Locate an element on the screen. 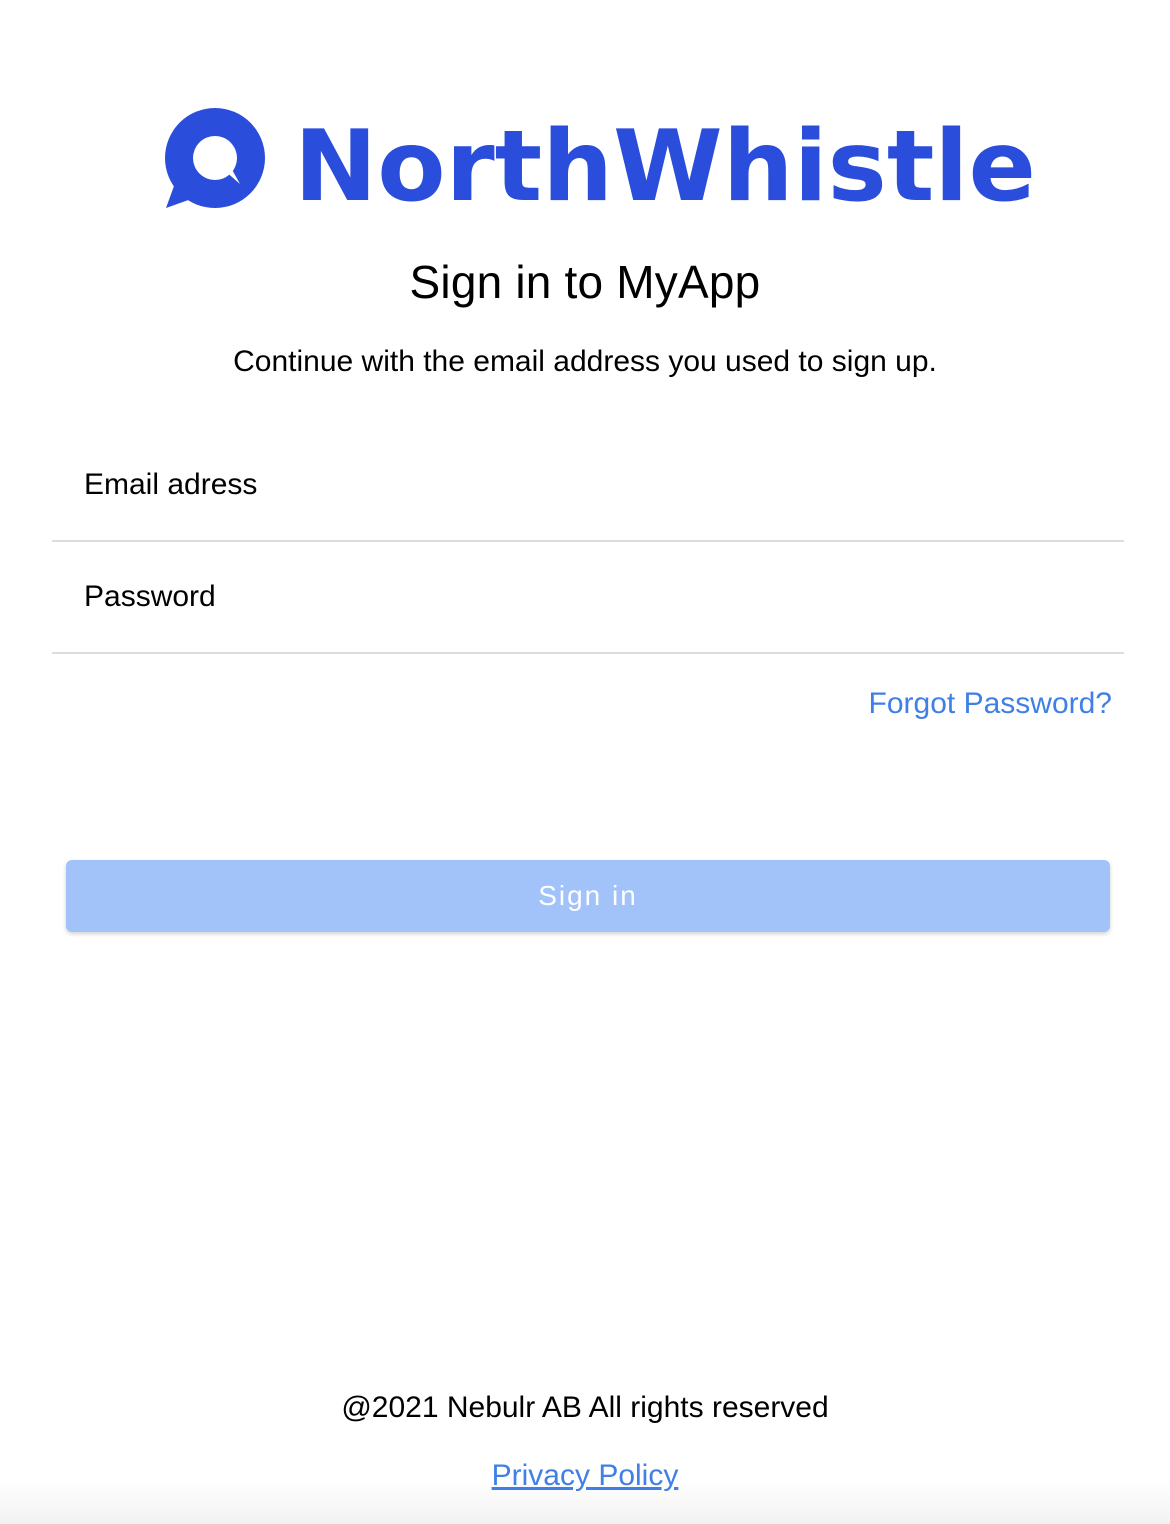 The width and height of the screenshot is (1170, 1524). email-field-row is located at coordinates (588, 486).